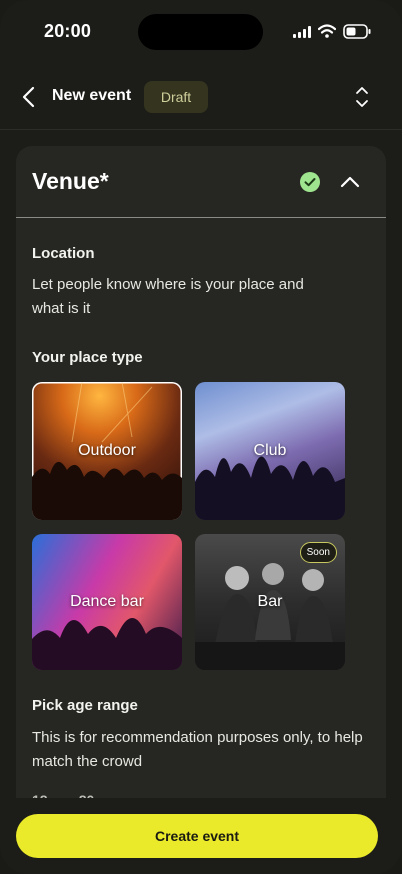 This screenshot has width=402, height=874. Describe the element at coordinates (197, 836) in the screenshot. I see `create-event-button: Create event` at that location.